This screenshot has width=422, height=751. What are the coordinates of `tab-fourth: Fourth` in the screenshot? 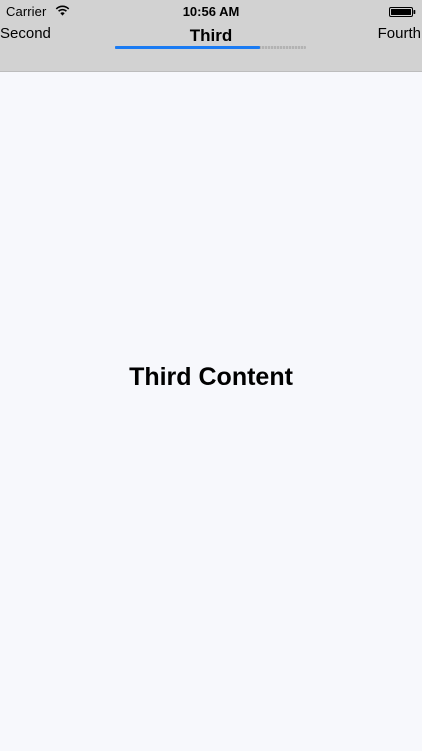 It's located at (399, 34).